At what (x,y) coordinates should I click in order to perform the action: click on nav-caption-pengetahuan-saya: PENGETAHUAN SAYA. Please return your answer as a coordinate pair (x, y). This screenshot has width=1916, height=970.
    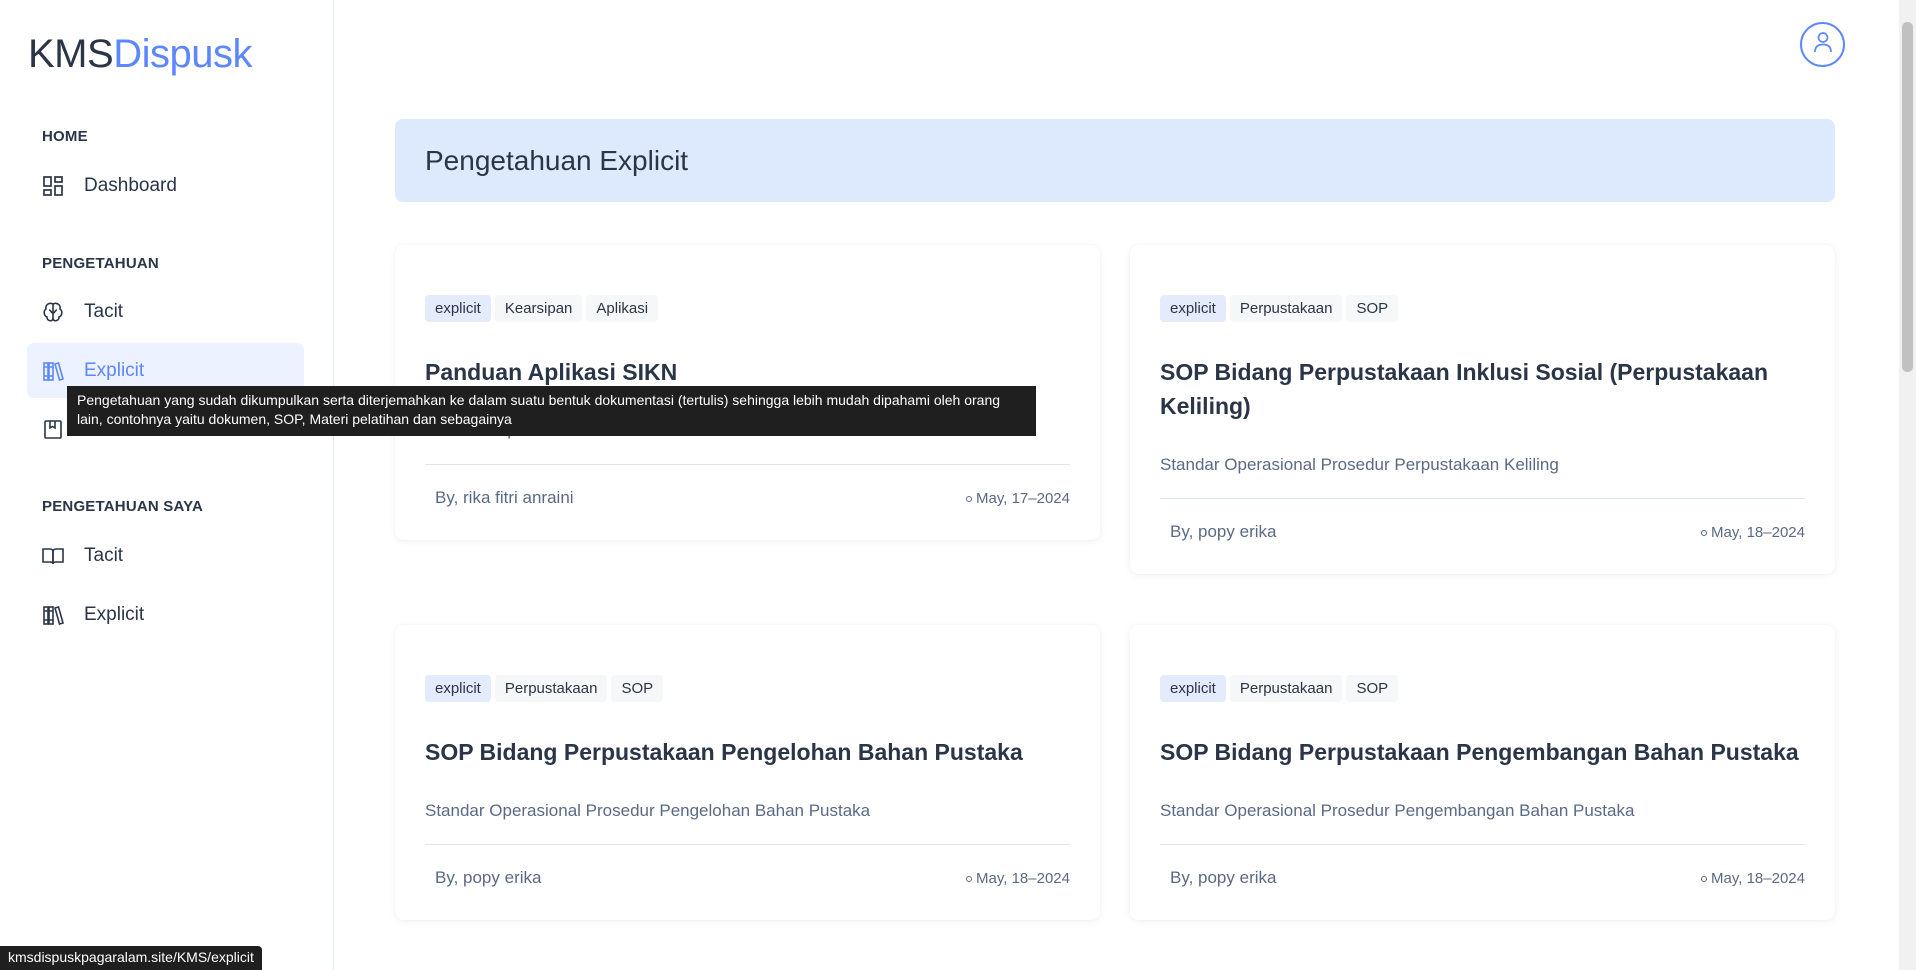
    Looking at the image, I should click on (123, 506).